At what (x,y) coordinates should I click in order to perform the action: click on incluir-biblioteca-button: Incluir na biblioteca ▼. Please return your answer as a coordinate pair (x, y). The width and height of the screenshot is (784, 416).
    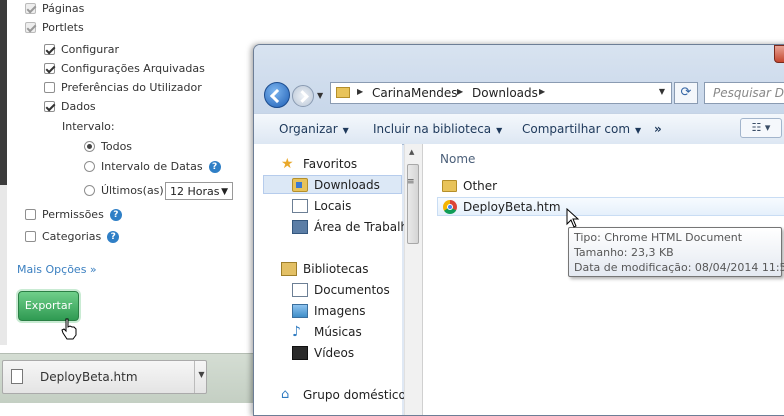
    Looking at the image, I should click on (437, 129).